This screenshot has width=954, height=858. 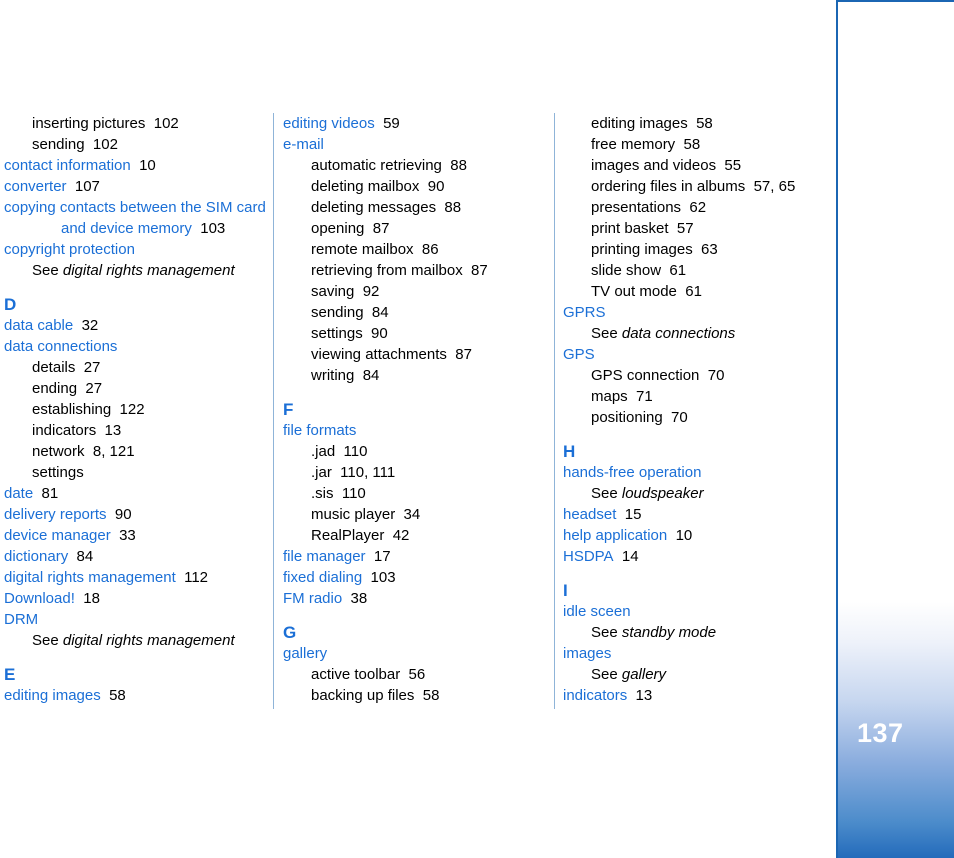 I want to click on index-entry-page-ref: 32, so click(x=86, y=325).